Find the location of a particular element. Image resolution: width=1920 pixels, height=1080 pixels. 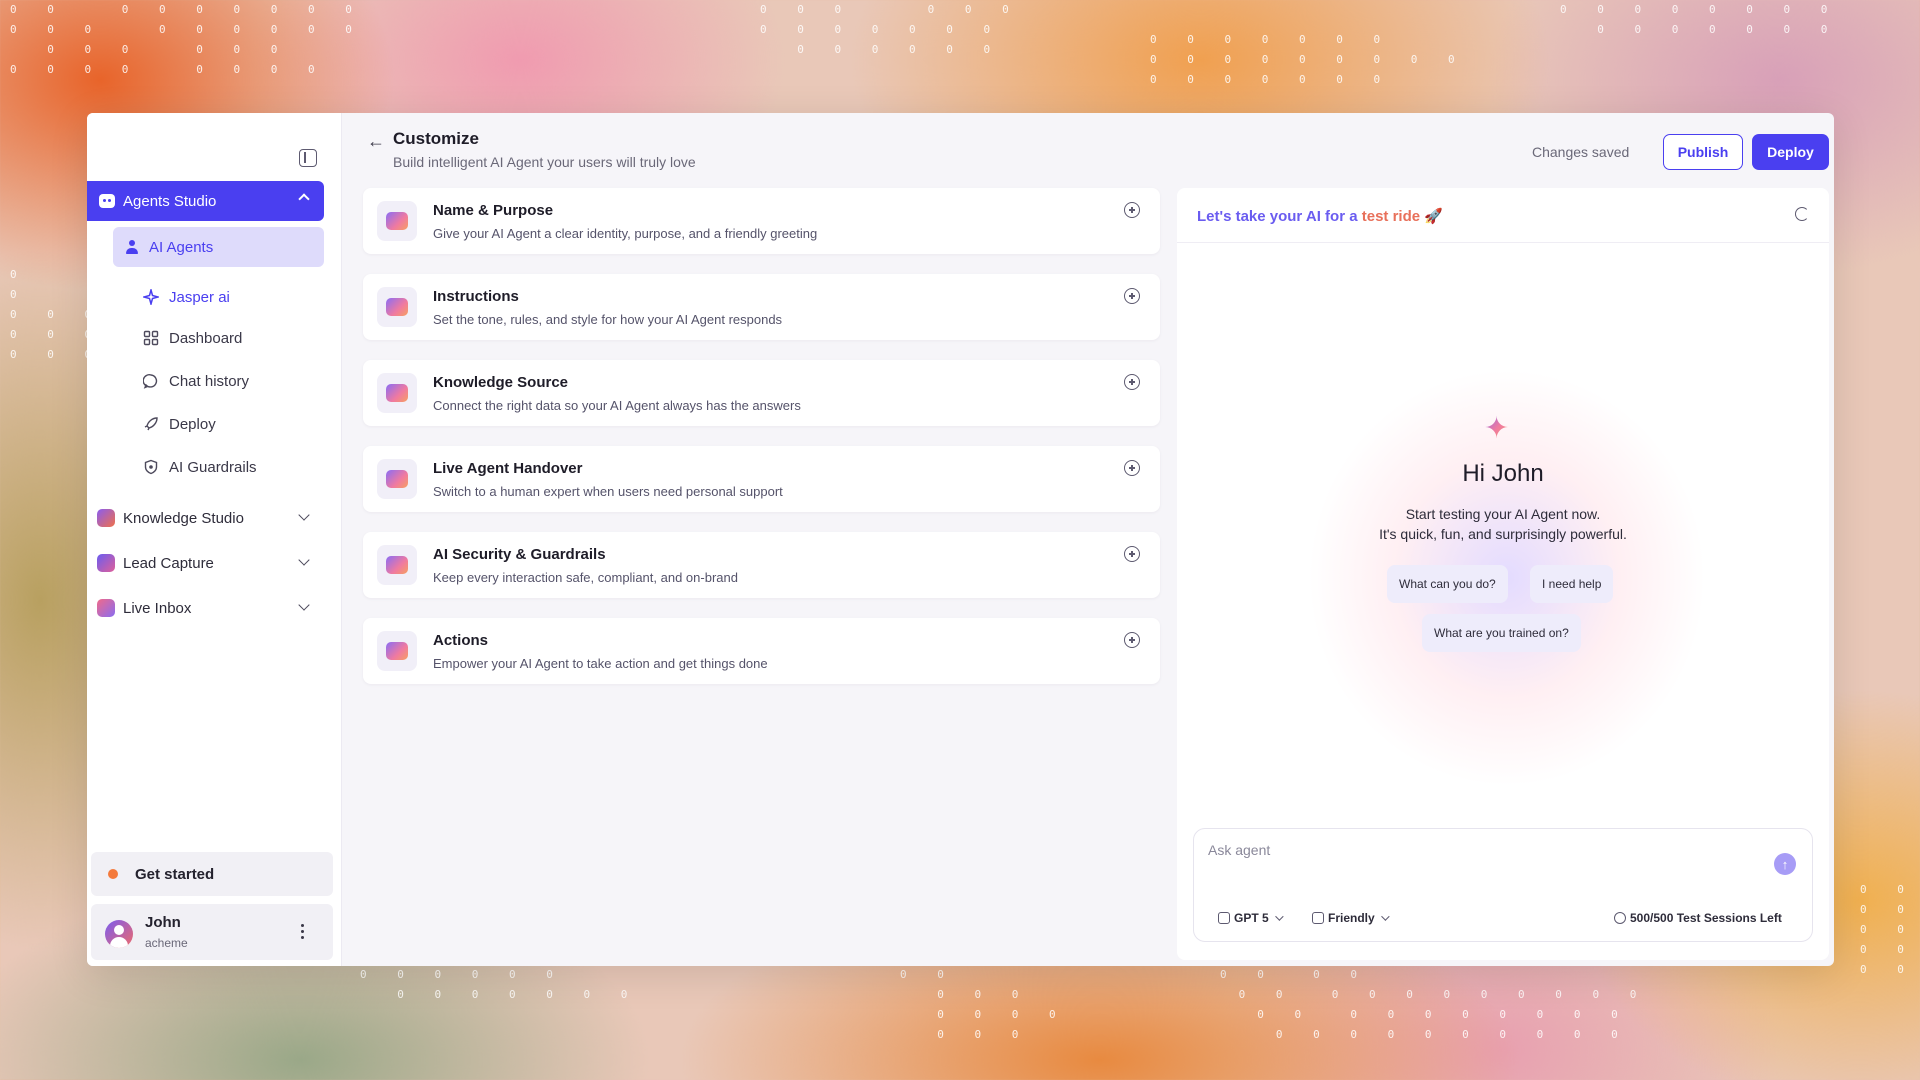

avatar is located at coordinates (119, 934).